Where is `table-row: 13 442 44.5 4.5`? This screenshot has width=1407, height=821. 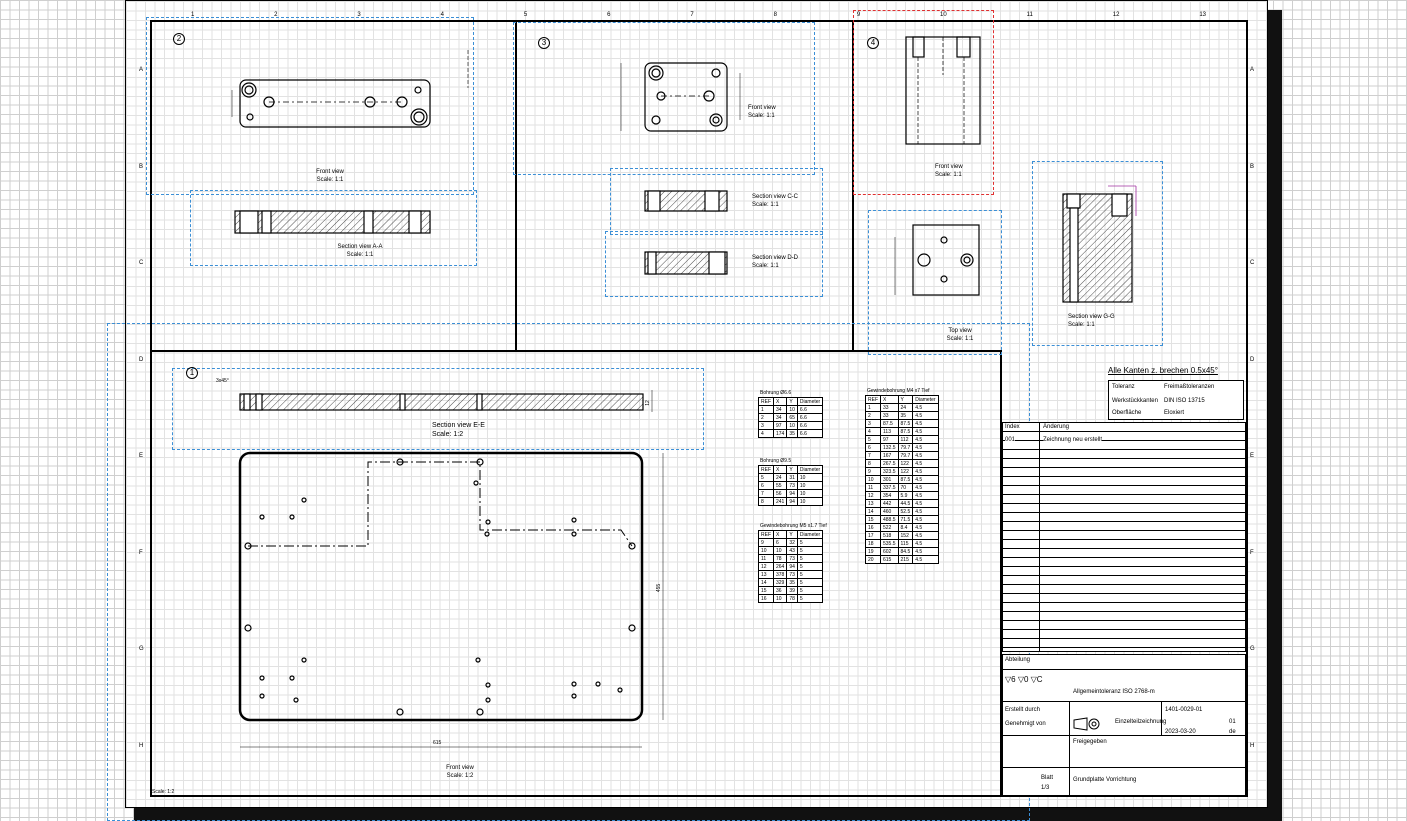
table-row: 13 442 44.5 4.5 is located at coordinates (902, 503).